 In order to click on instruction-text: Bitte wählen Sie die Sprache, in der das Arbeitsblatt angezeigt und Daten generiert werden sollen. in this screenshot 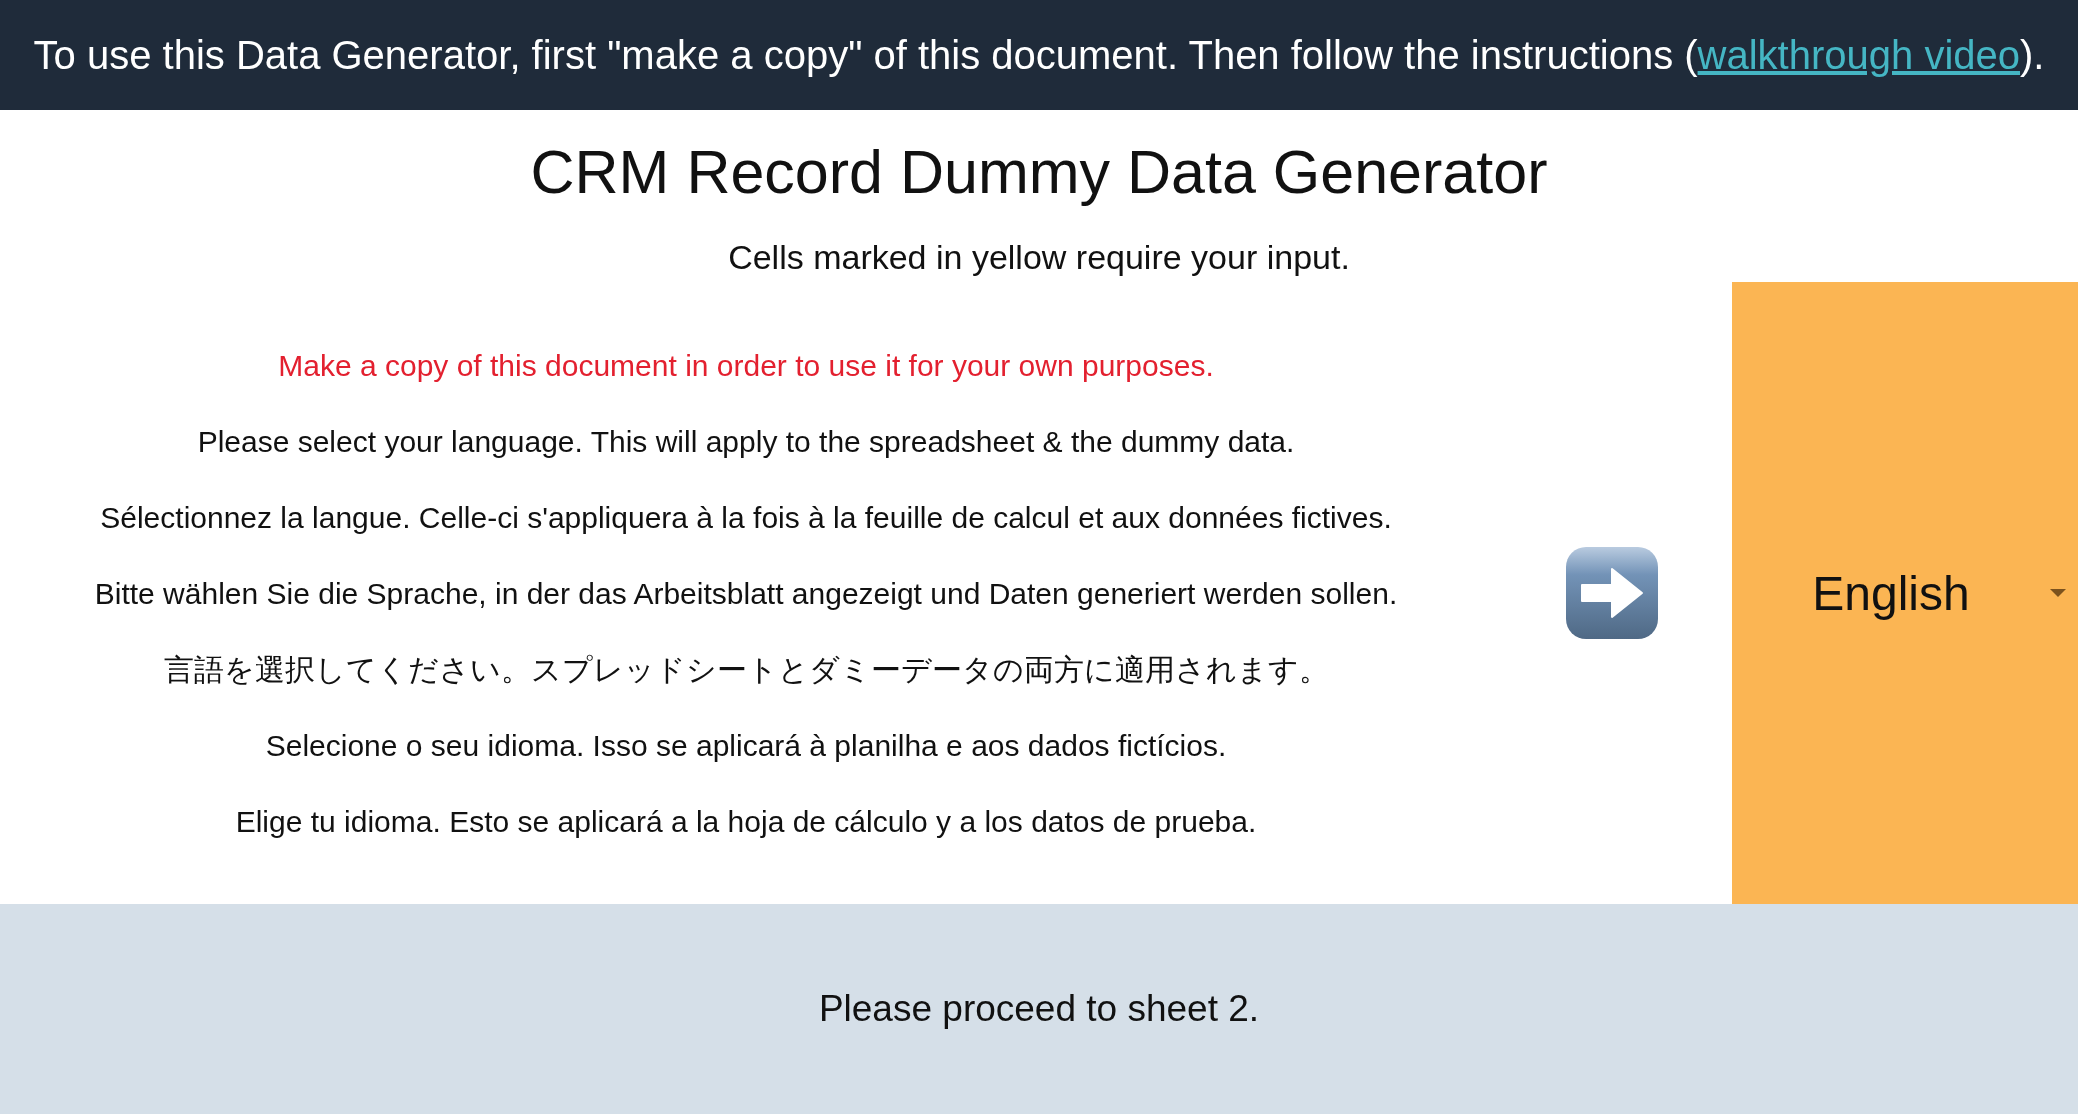, I will do `click(746, 594)`.